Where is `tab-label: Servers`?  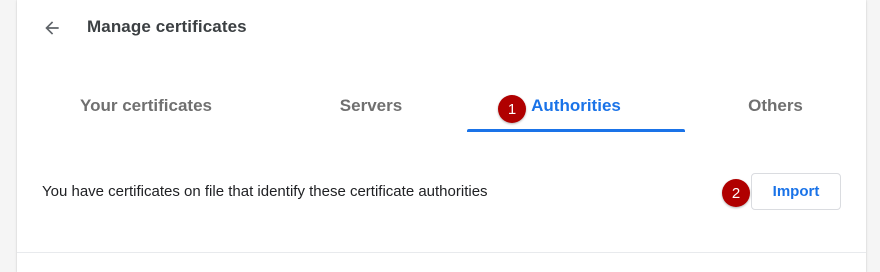 tab-label: Servers is located at coordinates (371, 105).